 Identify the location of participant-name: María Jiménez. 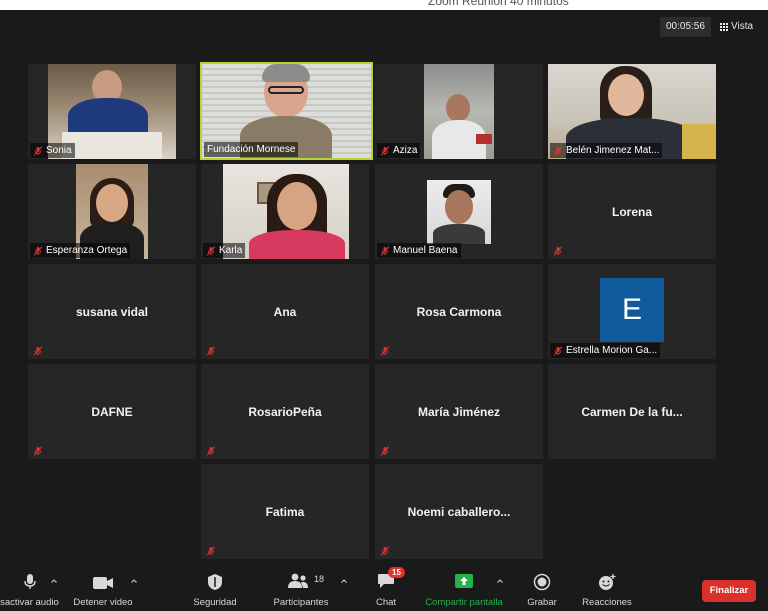
(459, 411).